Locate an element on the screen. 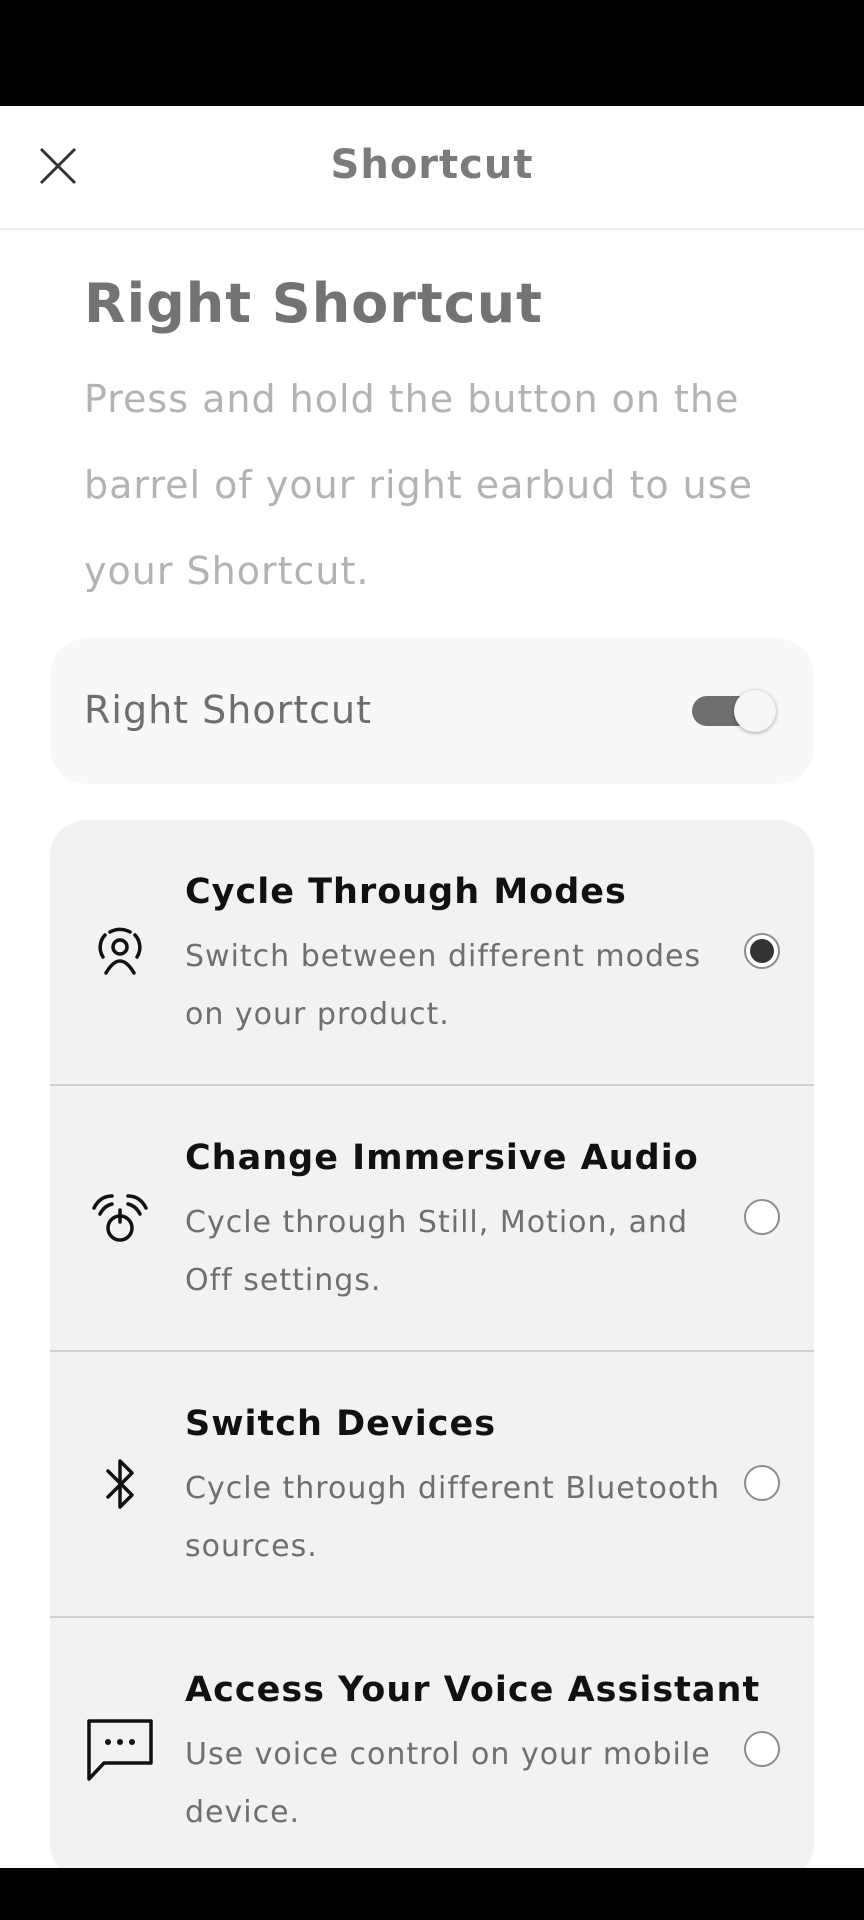 This screenshot has width=864, height=1920. bluetooth-icon is located at coordinates (120, 1484).